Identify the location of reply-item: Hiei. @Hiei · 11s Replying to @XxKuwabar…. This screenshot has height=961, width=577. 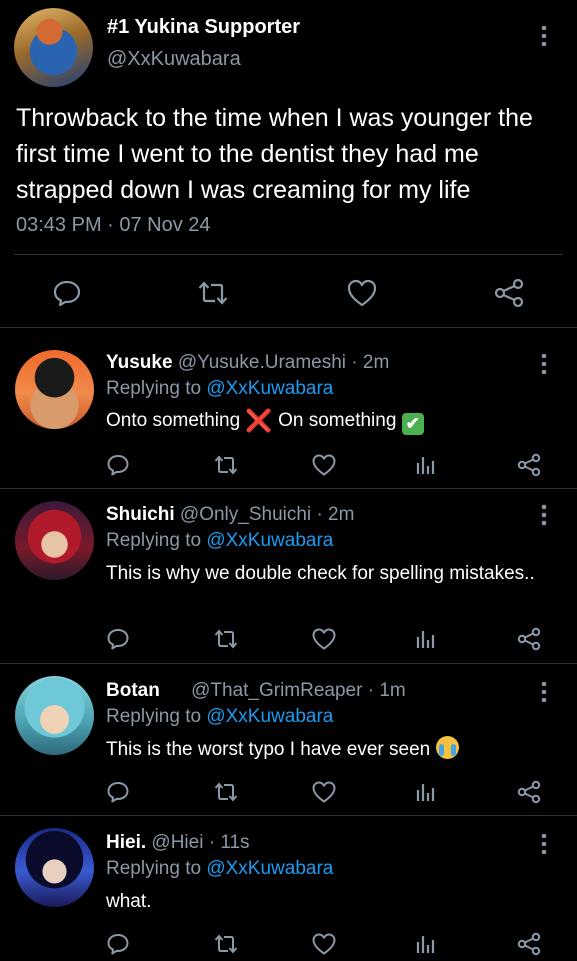
(288, 888).